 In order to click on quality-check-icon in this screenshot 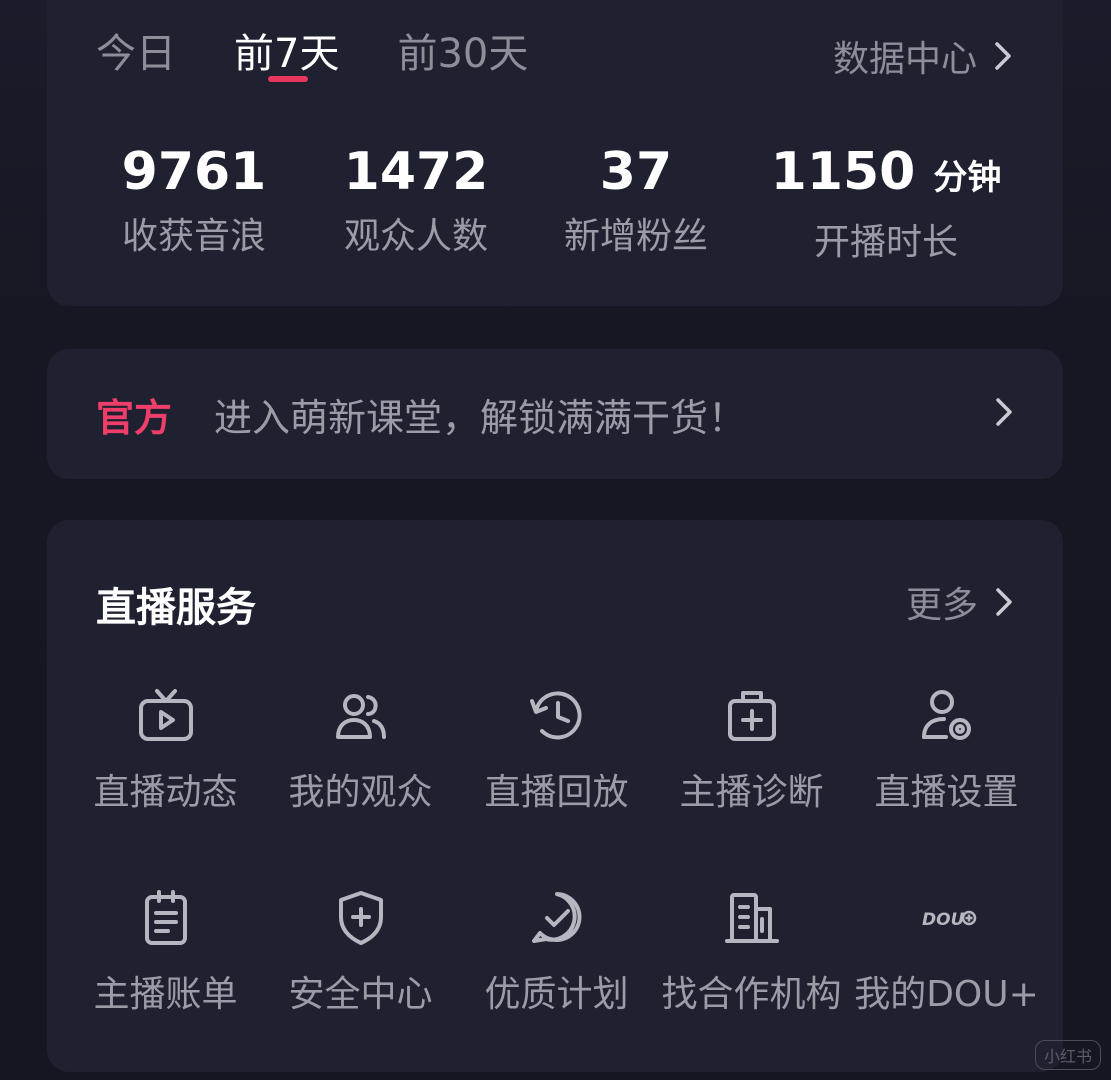, I will do `click(556, 917)`.